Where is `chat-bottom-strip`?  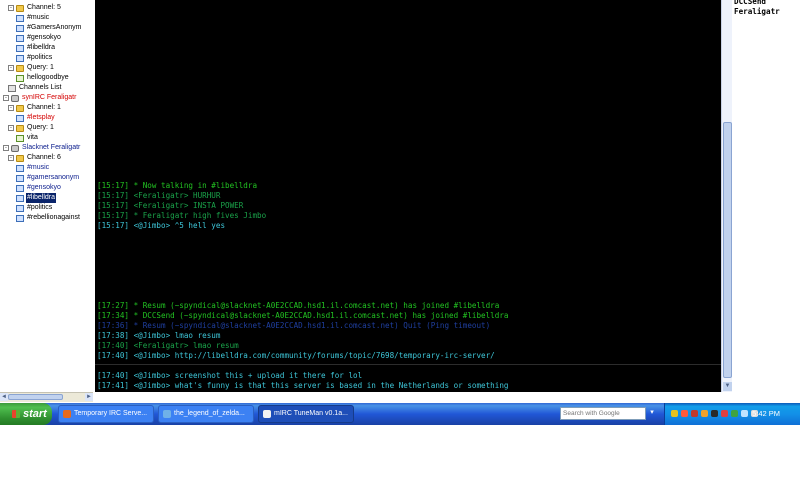 chat-bottom-strip is located at coordinates (410, 396).